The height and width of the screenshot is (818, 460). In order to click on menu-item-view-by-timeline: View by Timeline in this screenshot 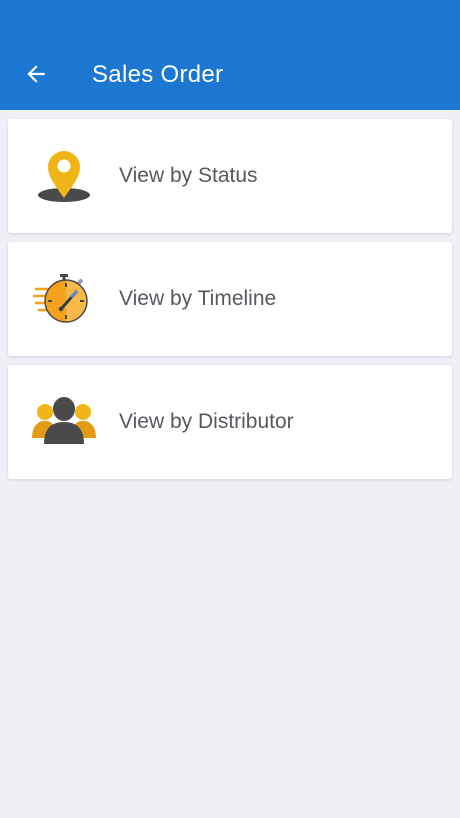, I will do `click(230, 299)`.